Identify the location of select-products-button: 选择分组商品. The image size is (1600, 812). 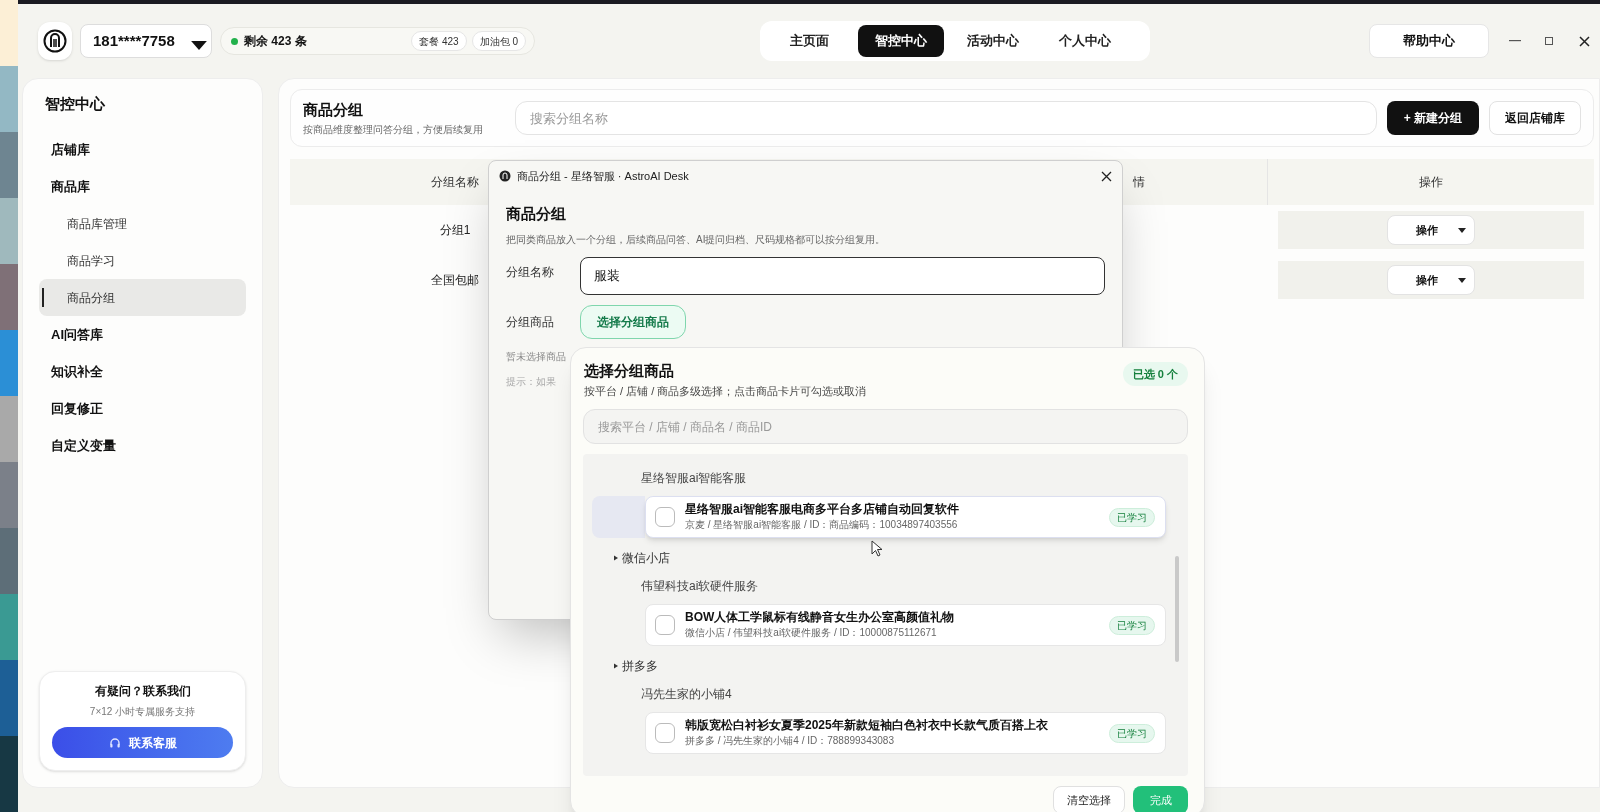
(633, 321).